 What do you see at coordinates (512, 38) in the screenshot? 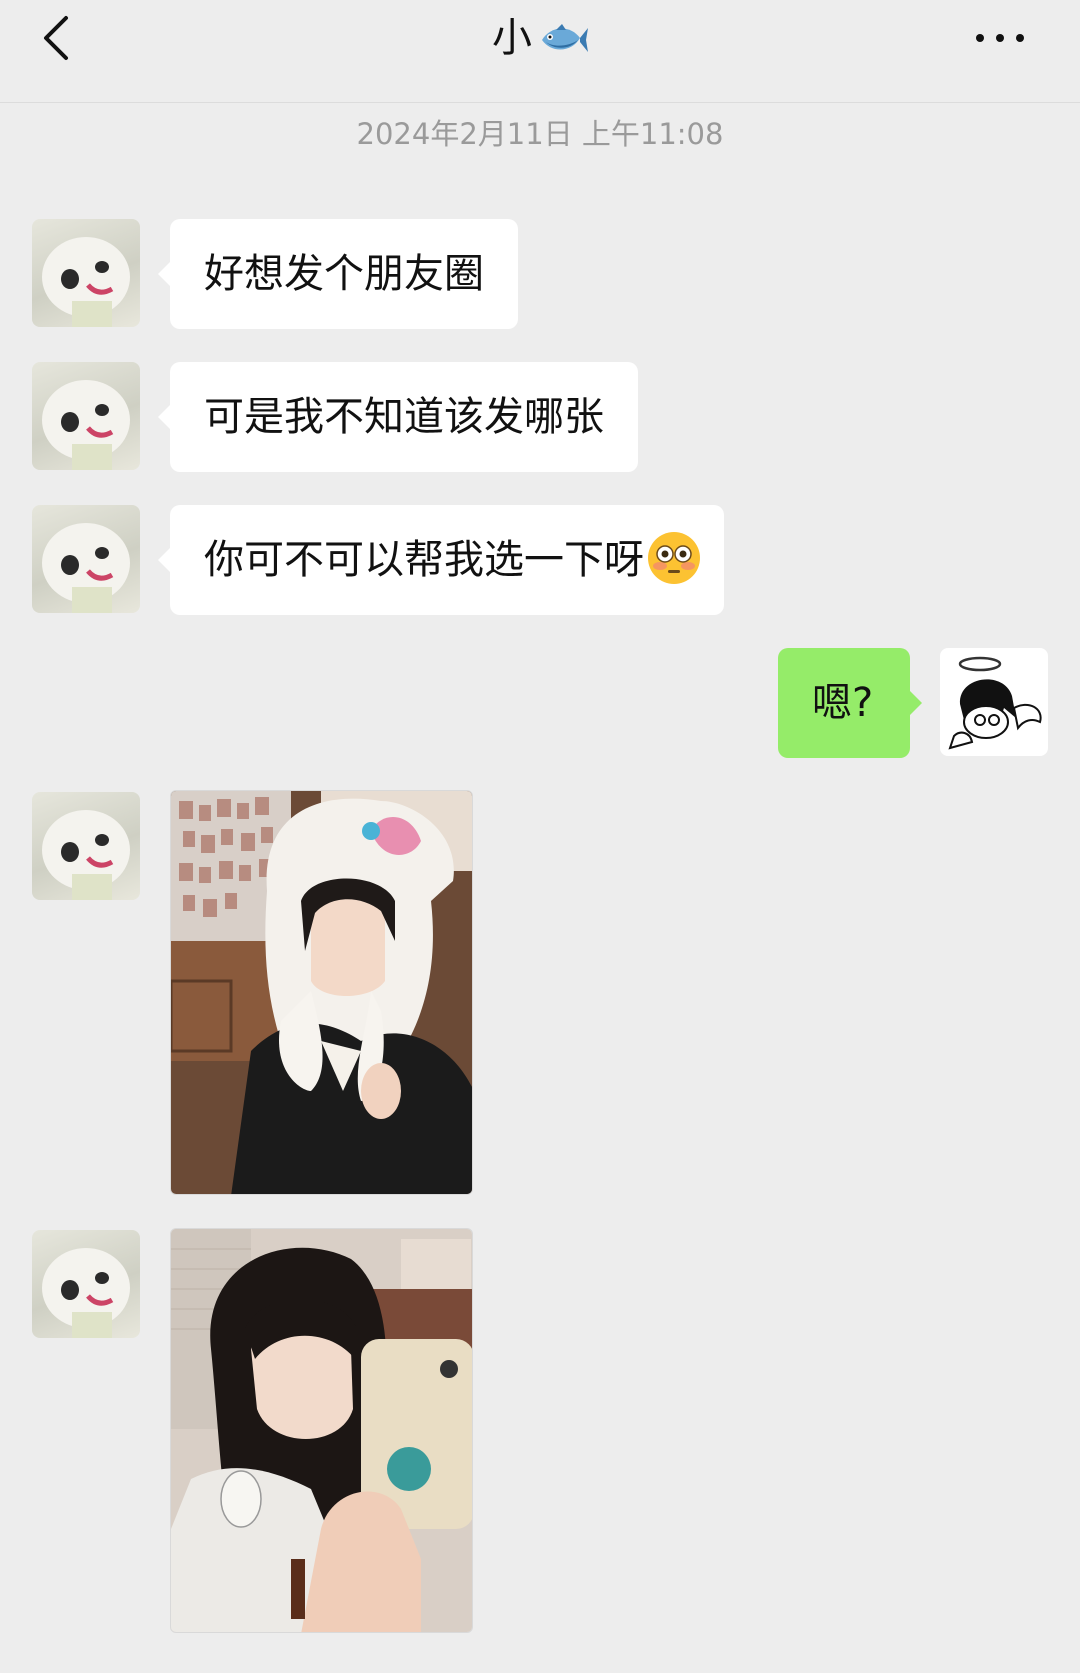
I see `chat-title-text: 小` at bounding box center [512, 38].